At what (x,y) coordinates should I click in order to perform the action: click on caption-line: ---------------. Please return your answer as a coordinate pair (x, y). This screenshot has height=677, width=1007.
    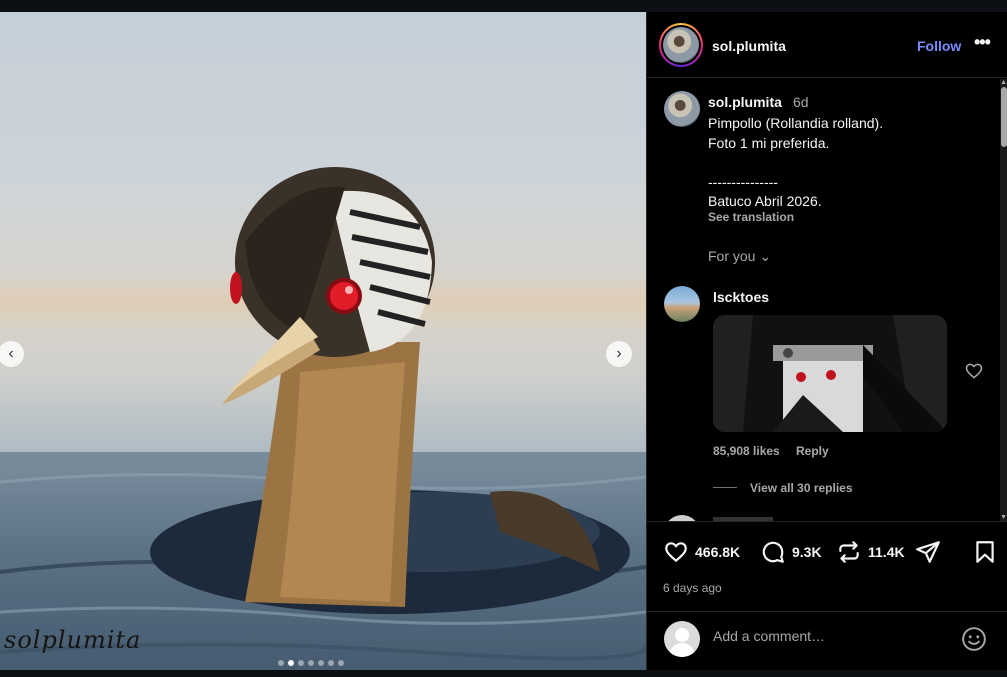
    Looking at the image, I should click on (743, 182).